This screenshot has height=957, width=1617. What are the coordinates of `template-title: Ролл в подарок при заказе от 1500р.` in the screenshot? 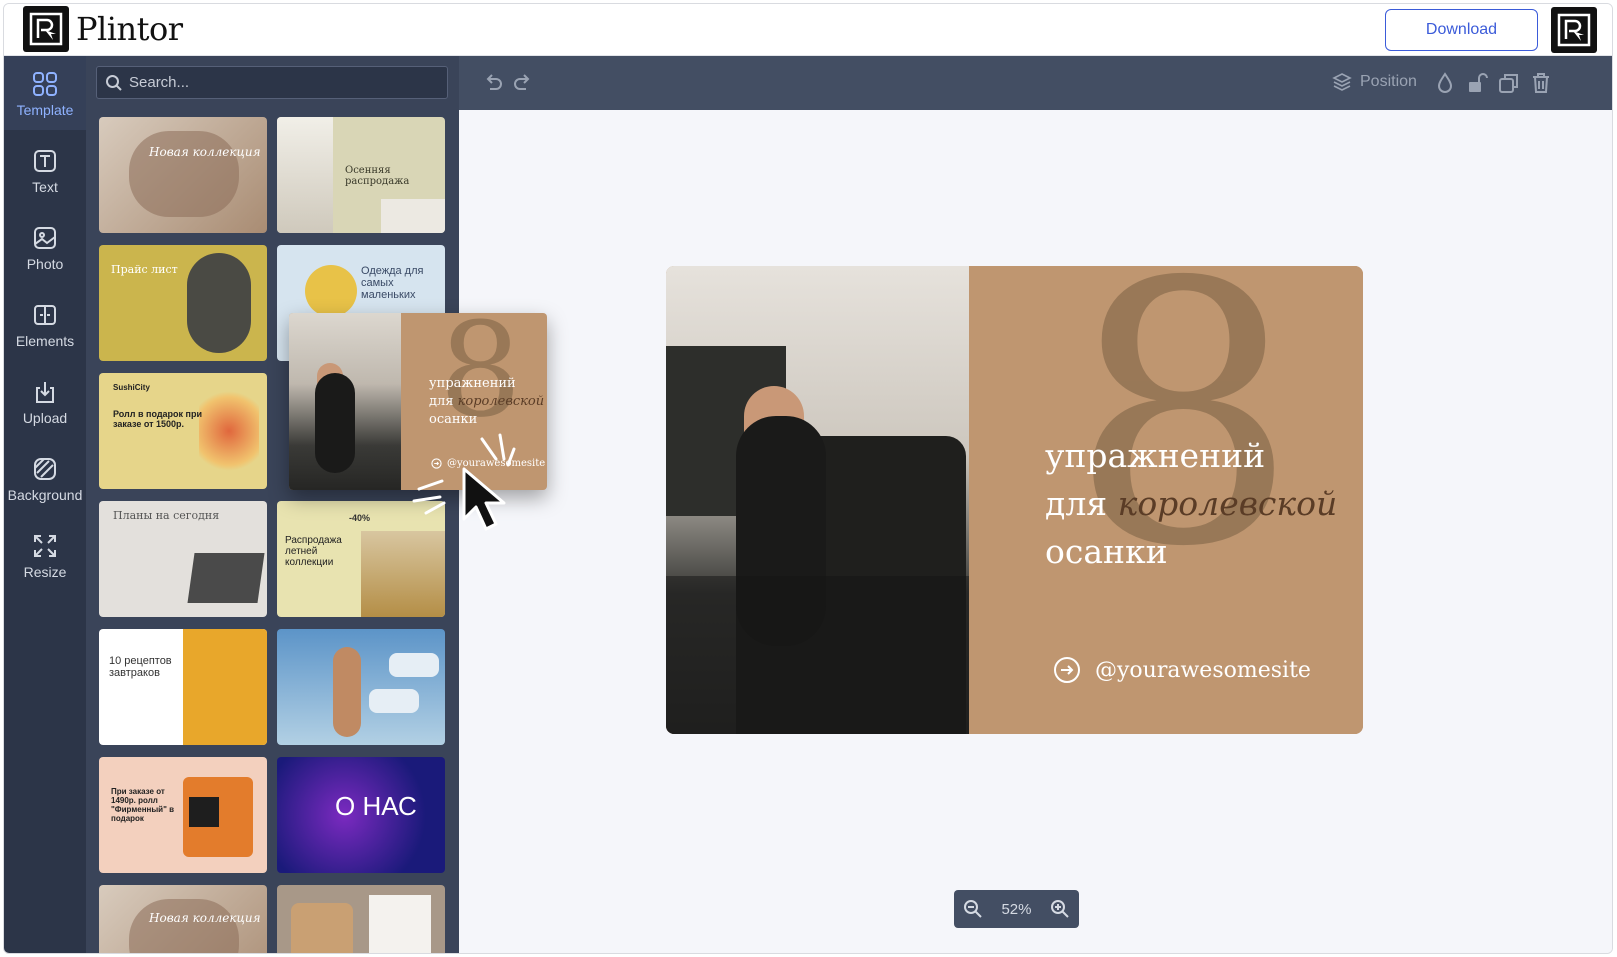 It's located at (158, 419).